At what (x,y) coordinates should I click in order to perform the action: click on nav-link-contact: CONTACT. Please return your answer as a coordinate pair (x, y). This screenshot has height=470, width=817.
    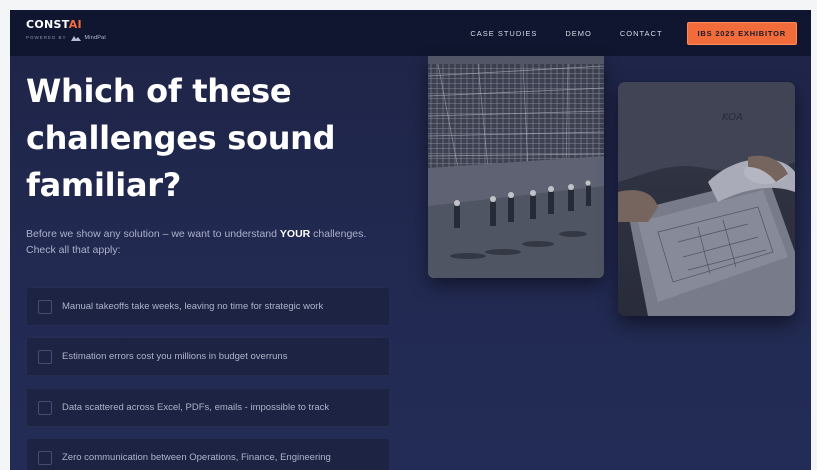
    Looking at the image, I should click on (641, 33).